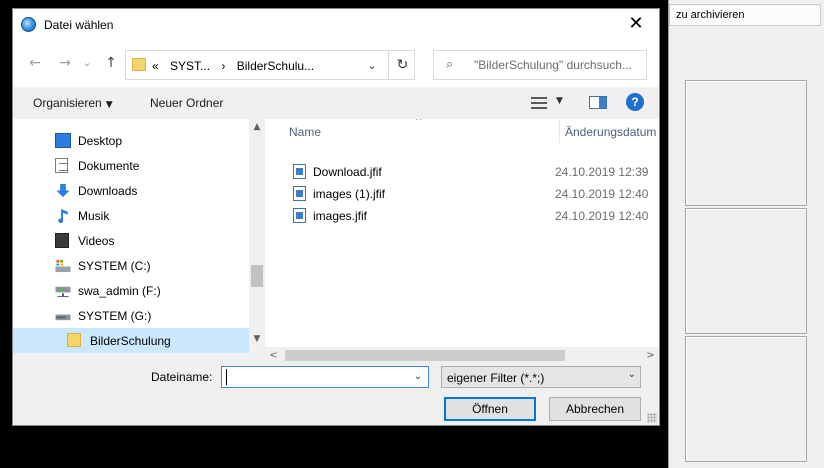 This screenshot has width=824, height=468. I want to click on tree-item-label: Desktop, so click(100, 141).